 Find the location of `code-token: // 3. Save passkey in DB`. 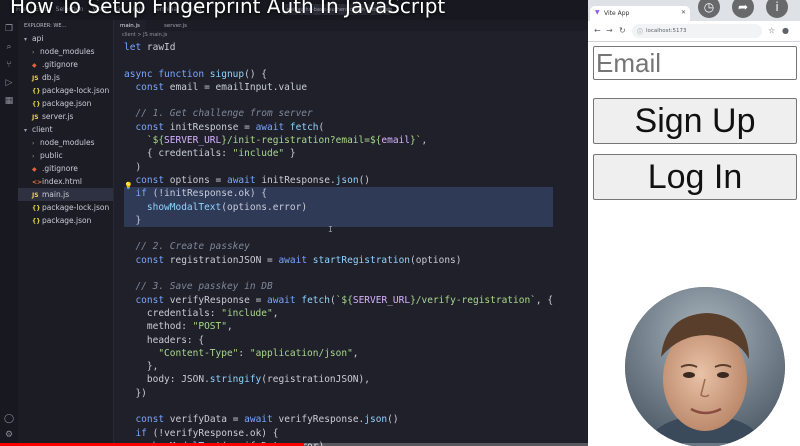

code-token: // 3. Save passkey in DB is located at coordinates (198, 287).